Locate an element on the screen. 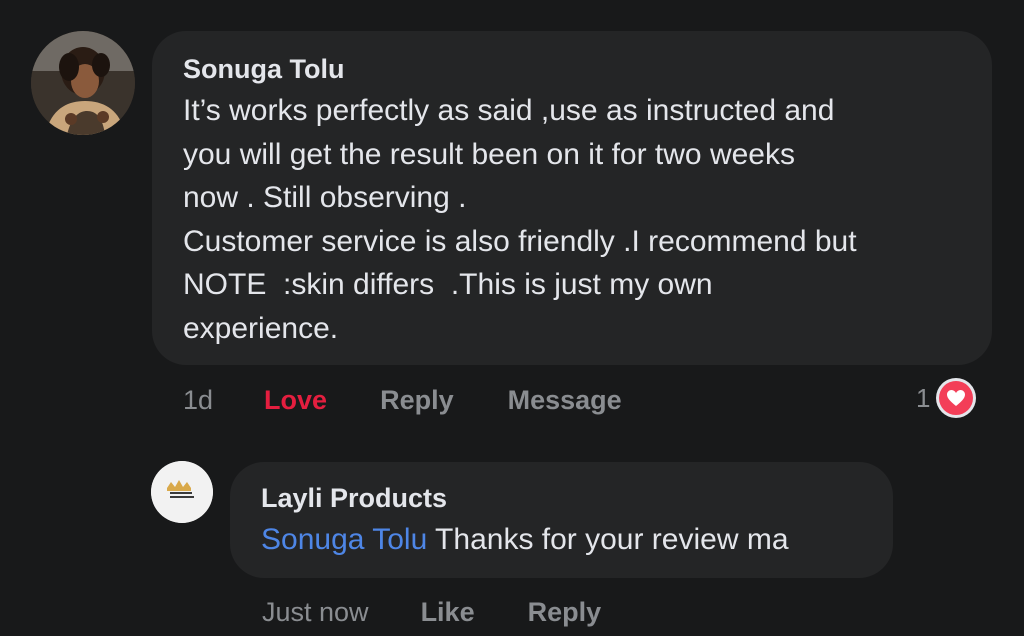  heart-icon is located at coordinates (956, 398).